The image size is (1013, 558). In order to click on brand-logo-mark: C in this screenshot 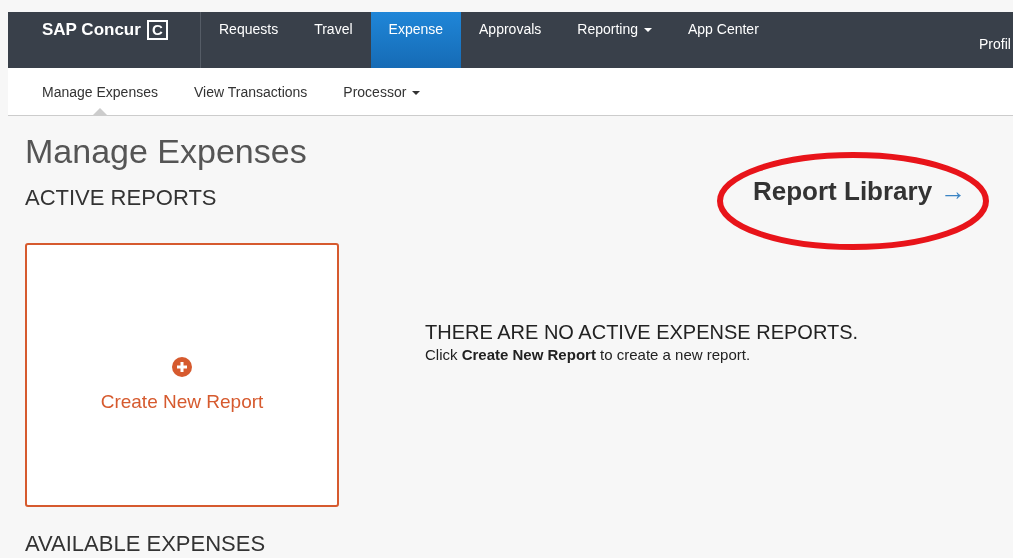, I will do `click(157, 30)`.